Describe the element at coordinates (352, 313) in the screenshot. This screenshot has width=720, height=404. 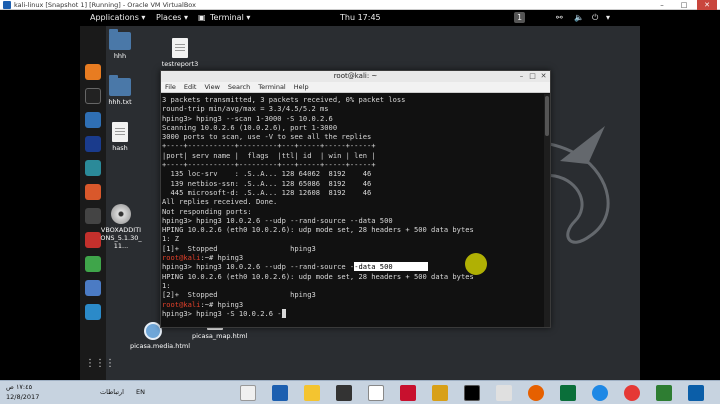
I see `terminal-line: hping3> hping3 -S 10.0.2.6 -_` at that location.